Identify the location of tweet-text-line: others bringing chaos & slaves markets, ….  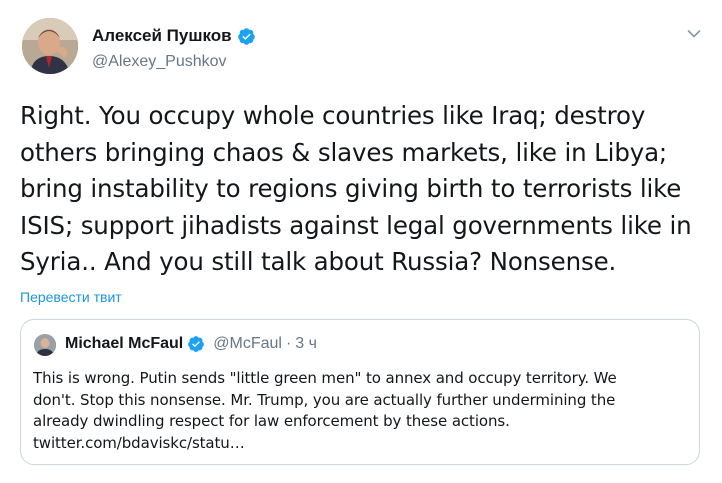
(344, 152).